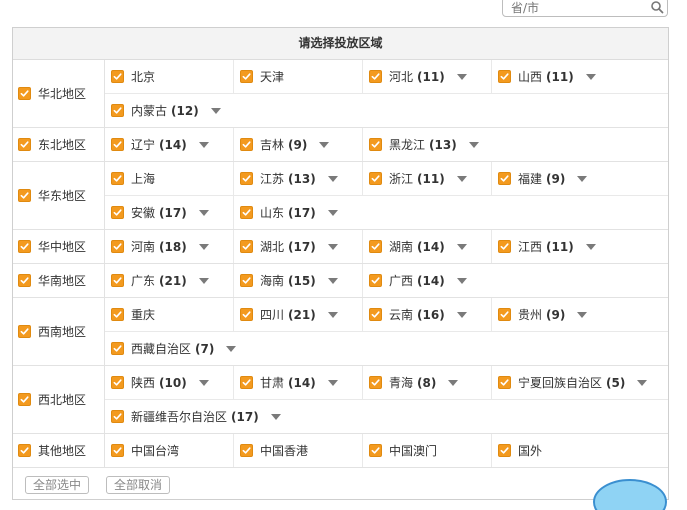 The width and height of the screenshot is (687, 510). I want to click on province-item: 重庆, so click(169, 314).